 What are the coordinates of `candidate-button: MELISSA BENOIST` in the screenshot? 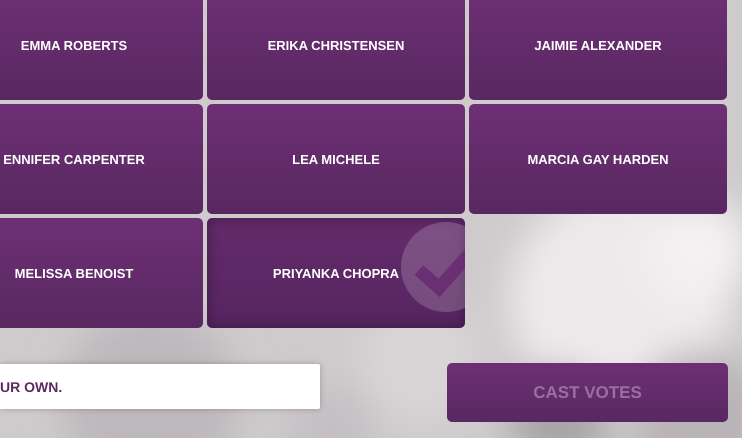 It's located at (101, 273).